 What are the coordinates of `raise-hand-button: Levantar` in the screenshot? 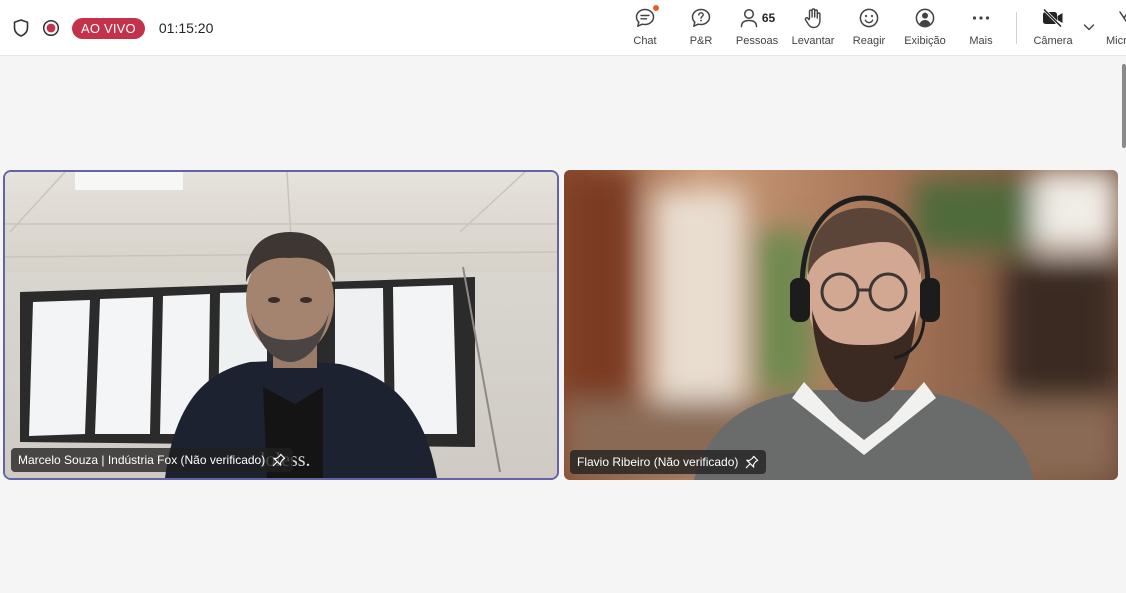 It's located at (813, 29).